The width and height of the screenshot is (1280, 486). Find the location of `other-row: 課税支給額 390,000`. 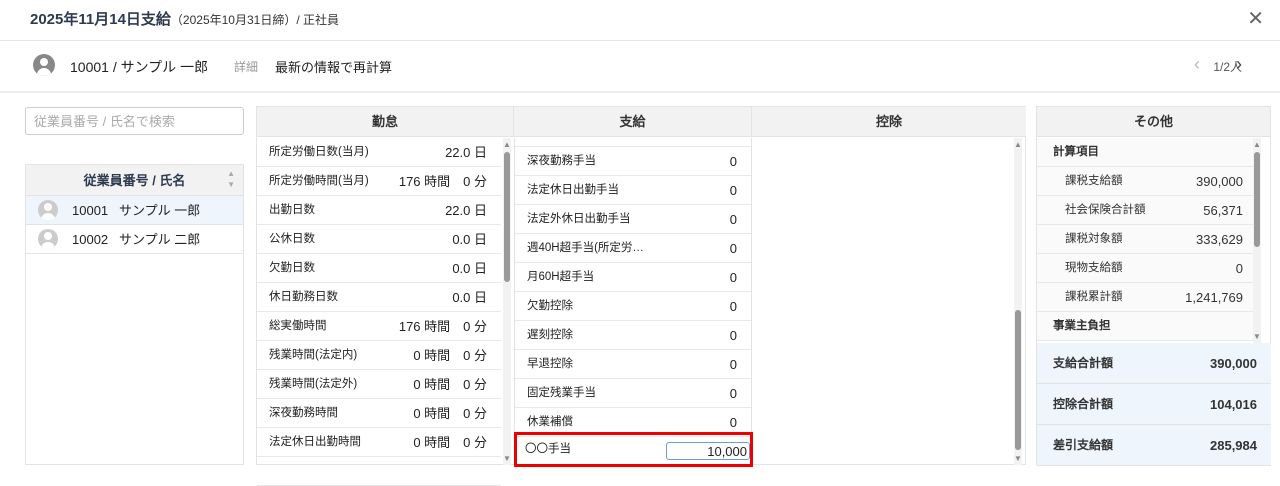

other-row: 課税支給額 390,000 is located at coordinates (1145, 181).